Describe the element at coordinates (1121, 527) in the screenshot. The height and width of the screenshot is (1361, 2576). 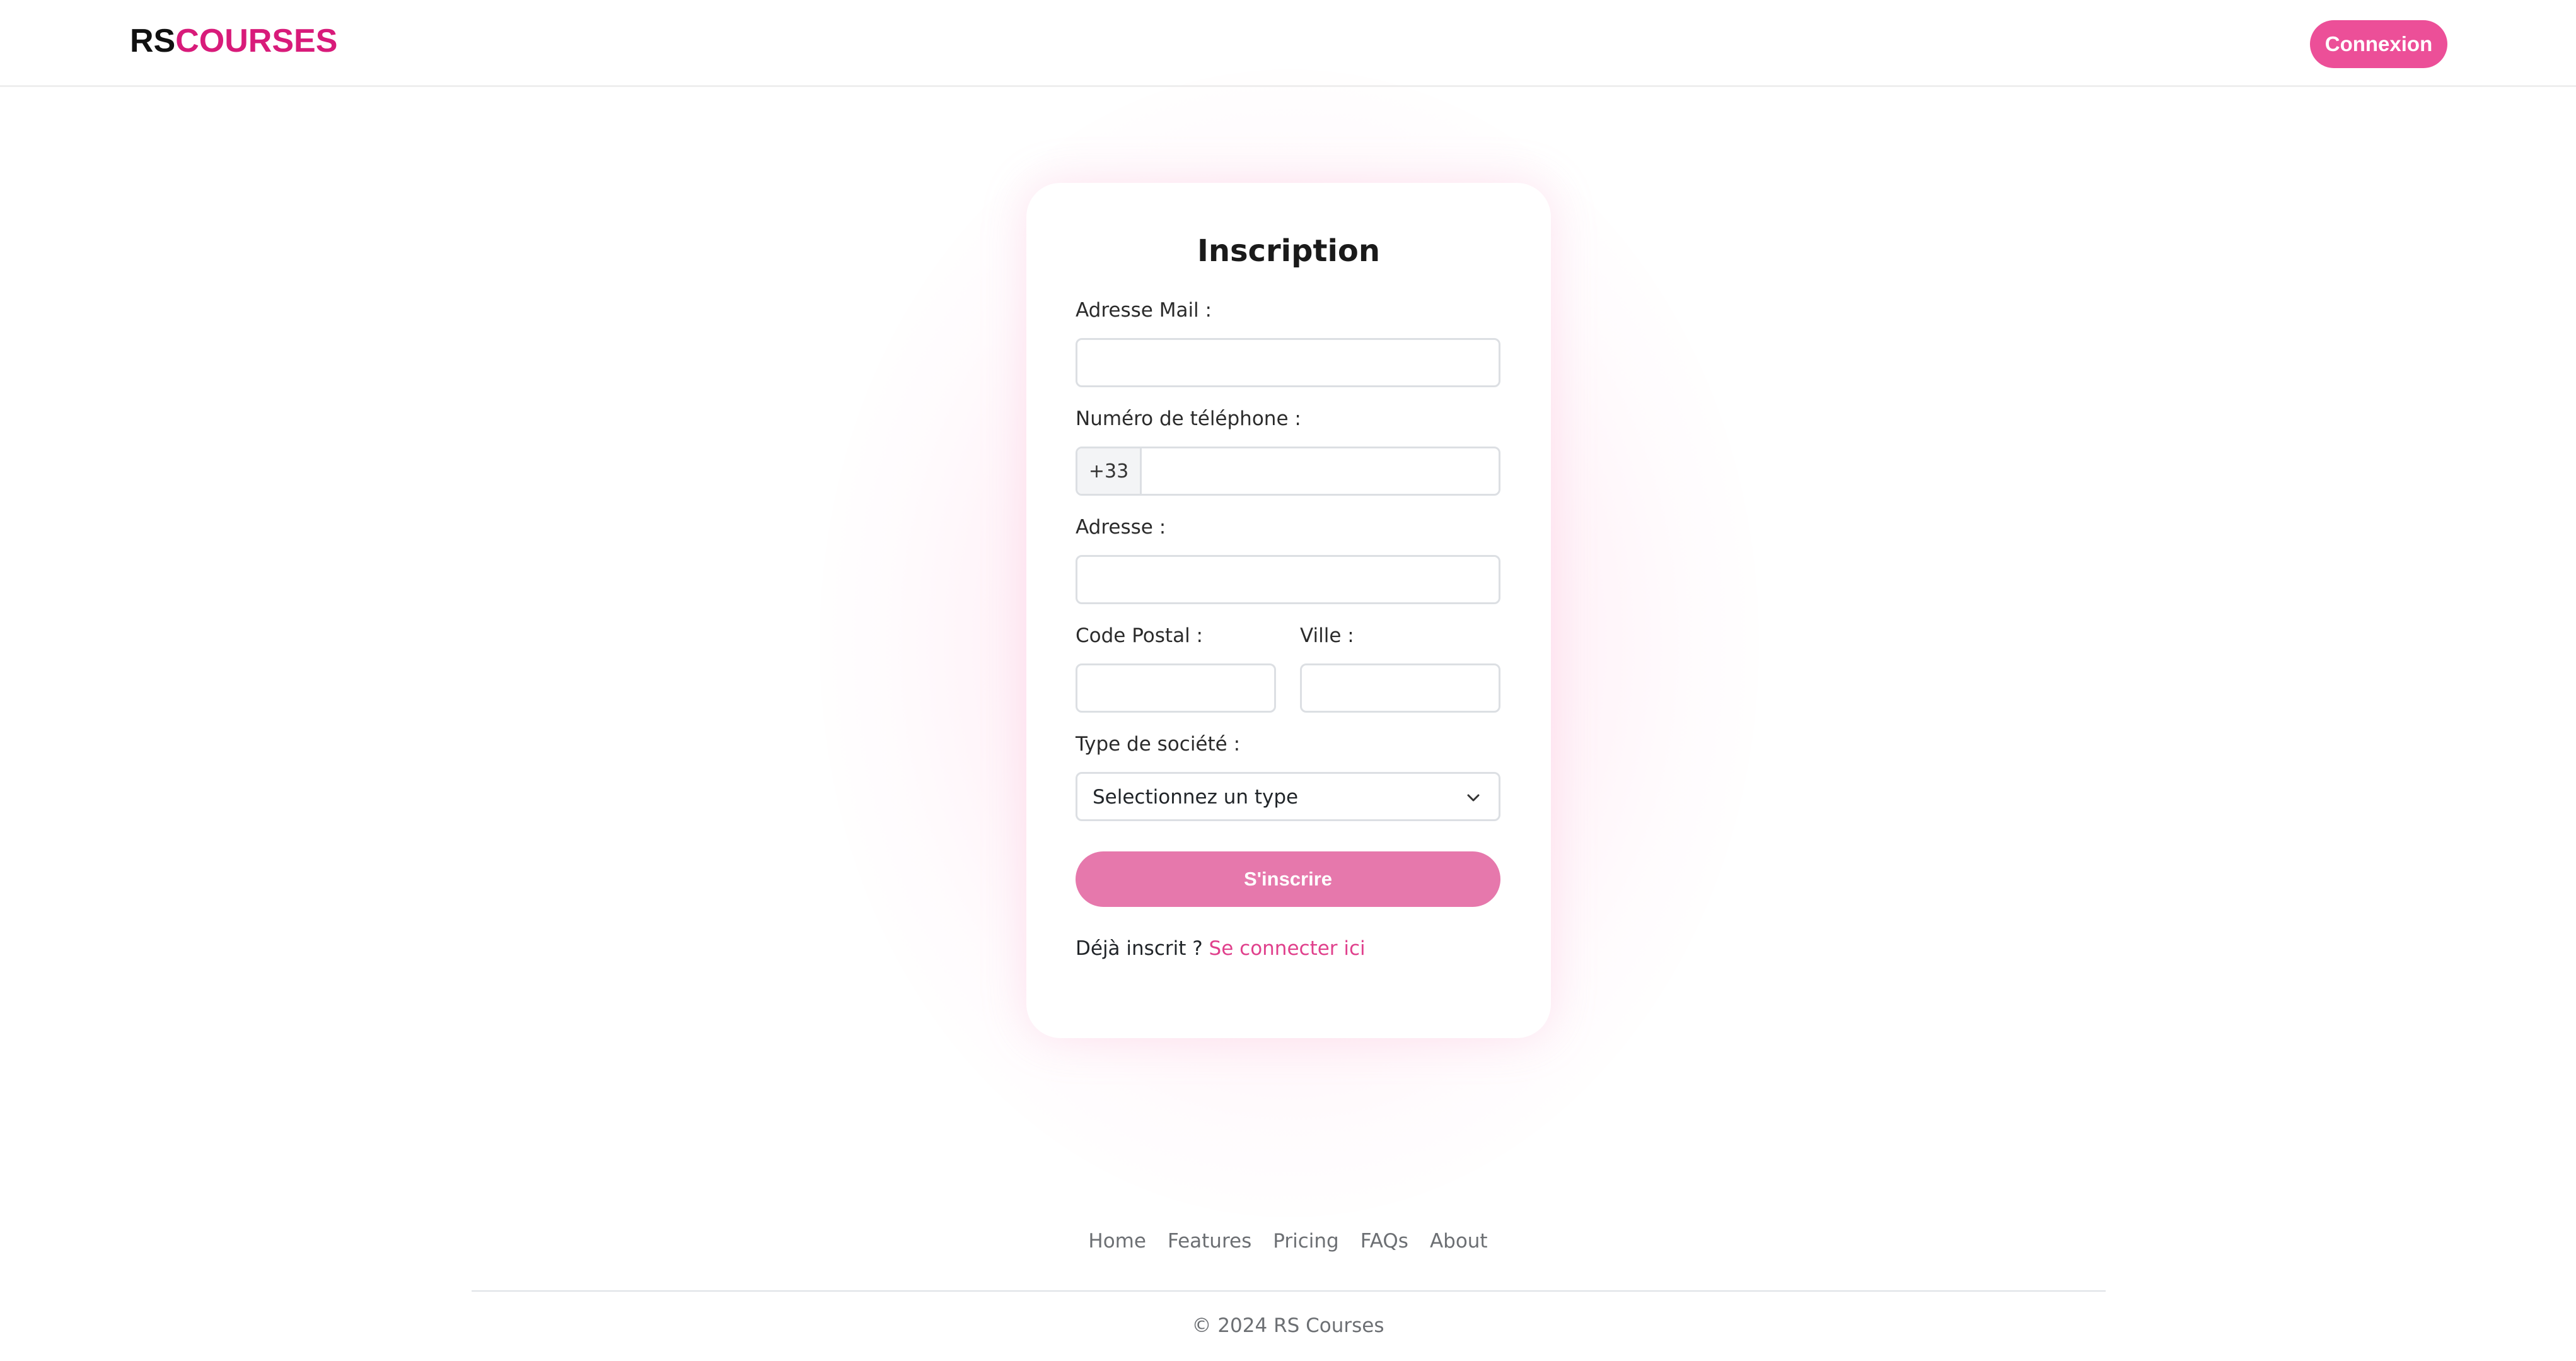
I see `address-label: Adresse :` at that location.